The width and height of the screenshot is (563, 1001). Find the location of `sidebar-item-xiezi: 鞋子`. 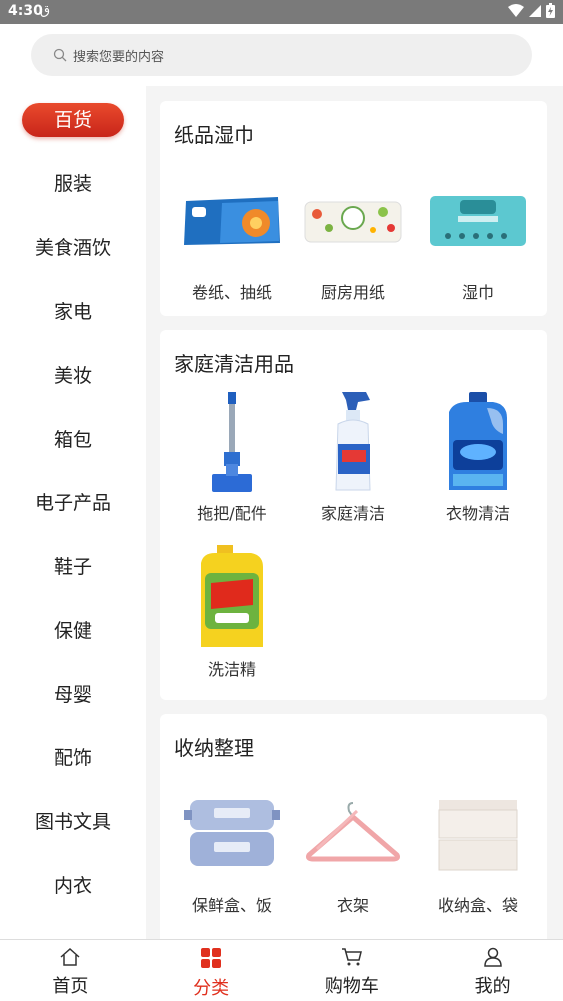

sidebar-item-xiezi: 鞋子 is located at coordinates (73, 567).